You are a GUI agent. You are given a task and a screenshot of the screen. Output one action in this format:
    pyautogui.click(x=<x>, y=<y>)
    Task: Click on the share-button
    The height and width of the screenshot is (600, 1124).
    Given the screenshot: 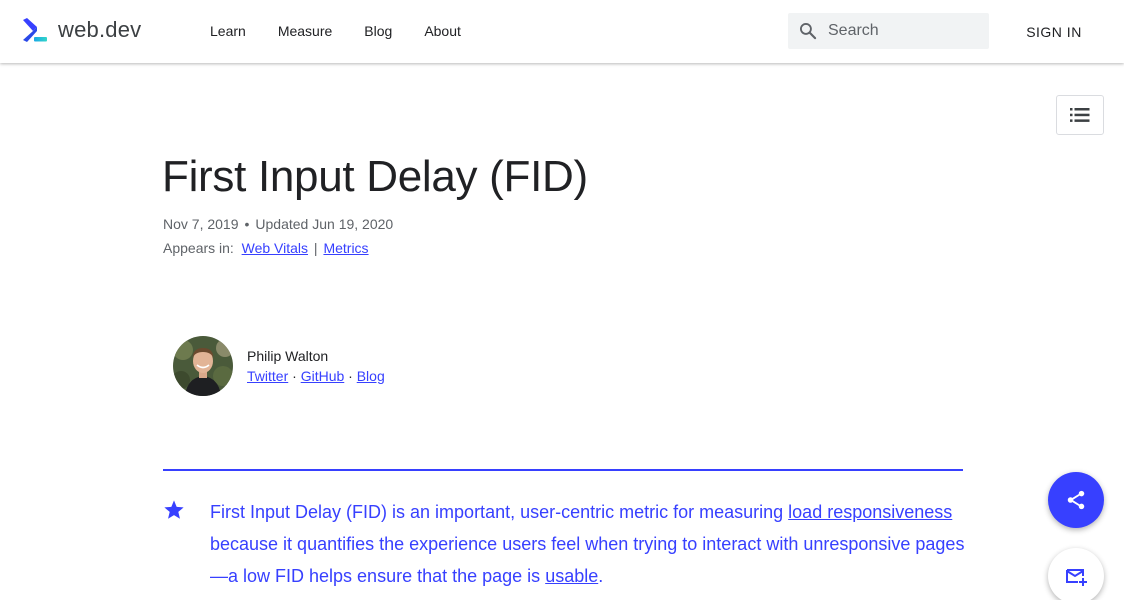 What is the action you would take?
    pyautogui.click(x=1076, y=500)
    